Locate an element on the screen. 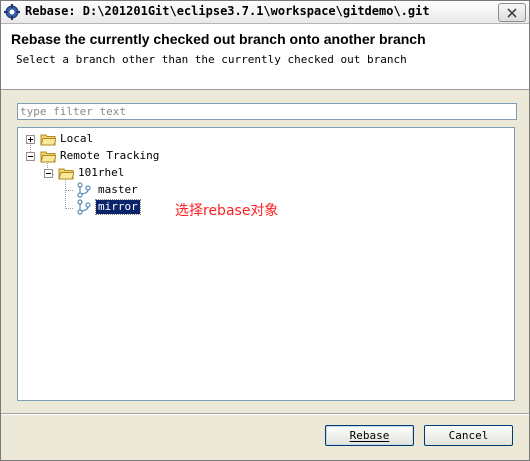 The height and width of the screenshot is (461, 530). footer-divider is located at coordinates (265, 414).